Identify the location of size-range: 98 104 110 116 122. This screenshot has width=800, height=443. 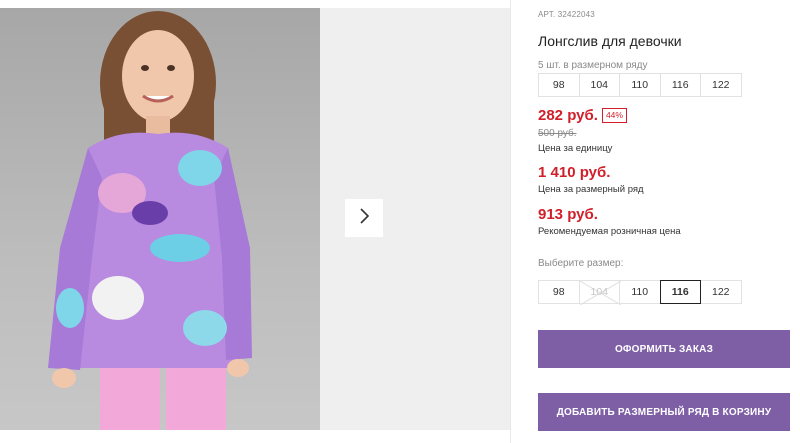
(640, 85).